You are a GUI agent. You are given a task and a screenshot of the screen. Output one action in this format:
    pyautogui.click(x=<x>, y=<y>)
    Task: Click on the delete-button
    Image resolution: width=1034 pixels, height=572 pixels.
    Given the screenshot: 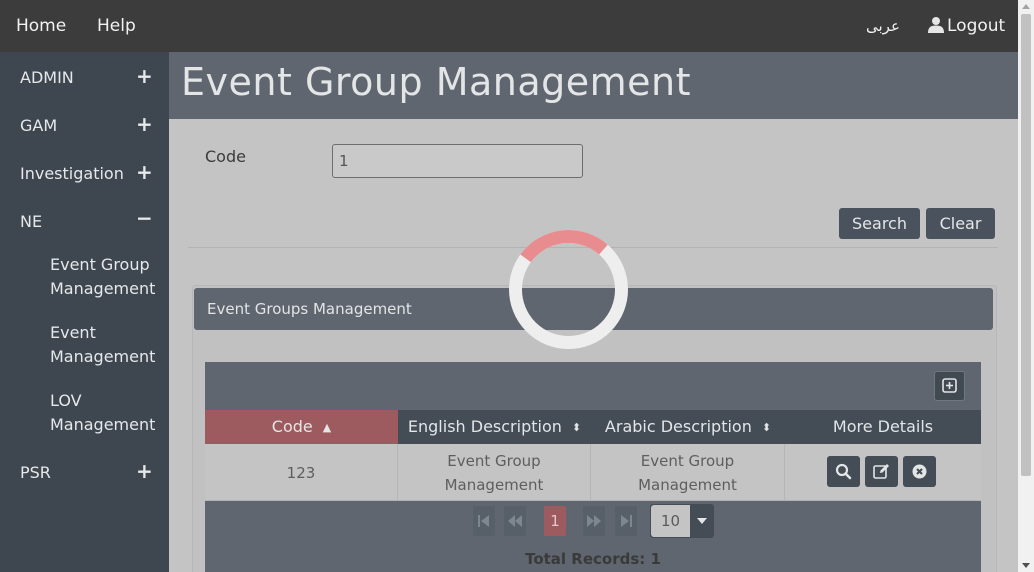 What is the action you would take?
    pyautogui.click(x=919, y=471)
    